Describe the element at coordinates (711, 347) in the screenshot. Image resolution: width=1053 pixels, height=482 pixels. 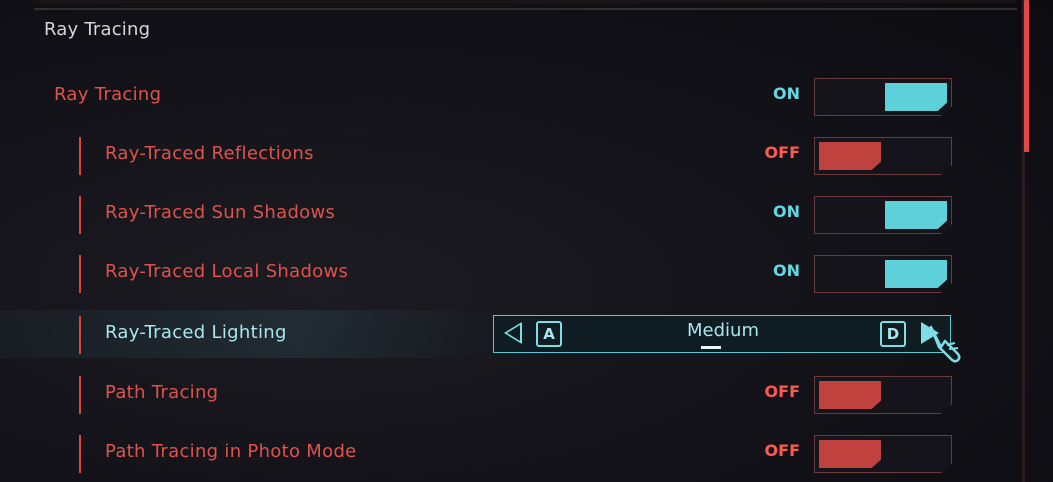
I see `selector-page-indicator` at that location.